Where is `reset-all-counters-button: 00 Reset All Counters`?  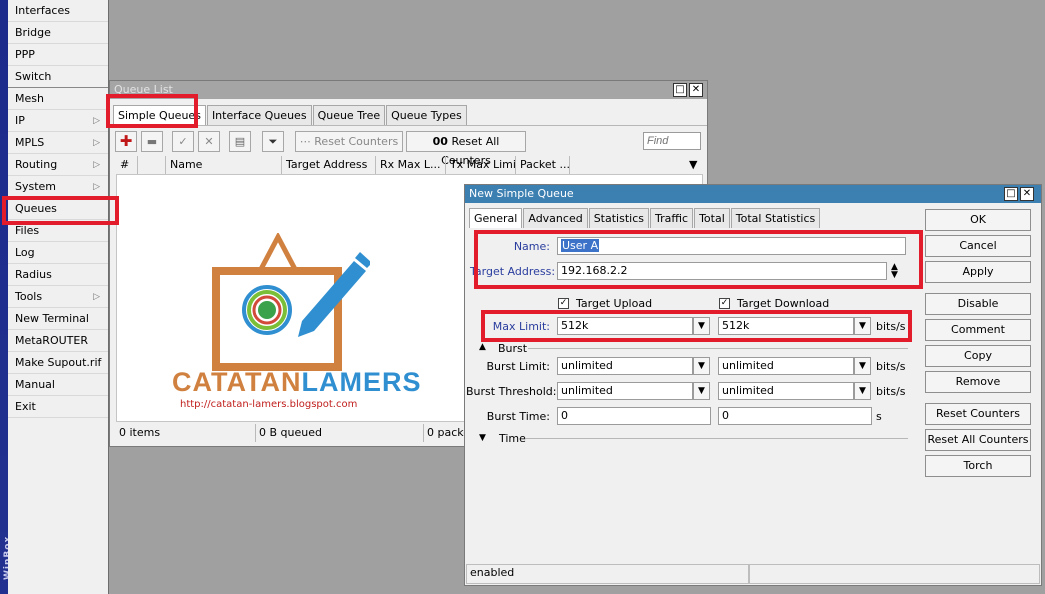 reset-all-counters-button: 00 Reset All Counters is located at coordinates (466, 149).